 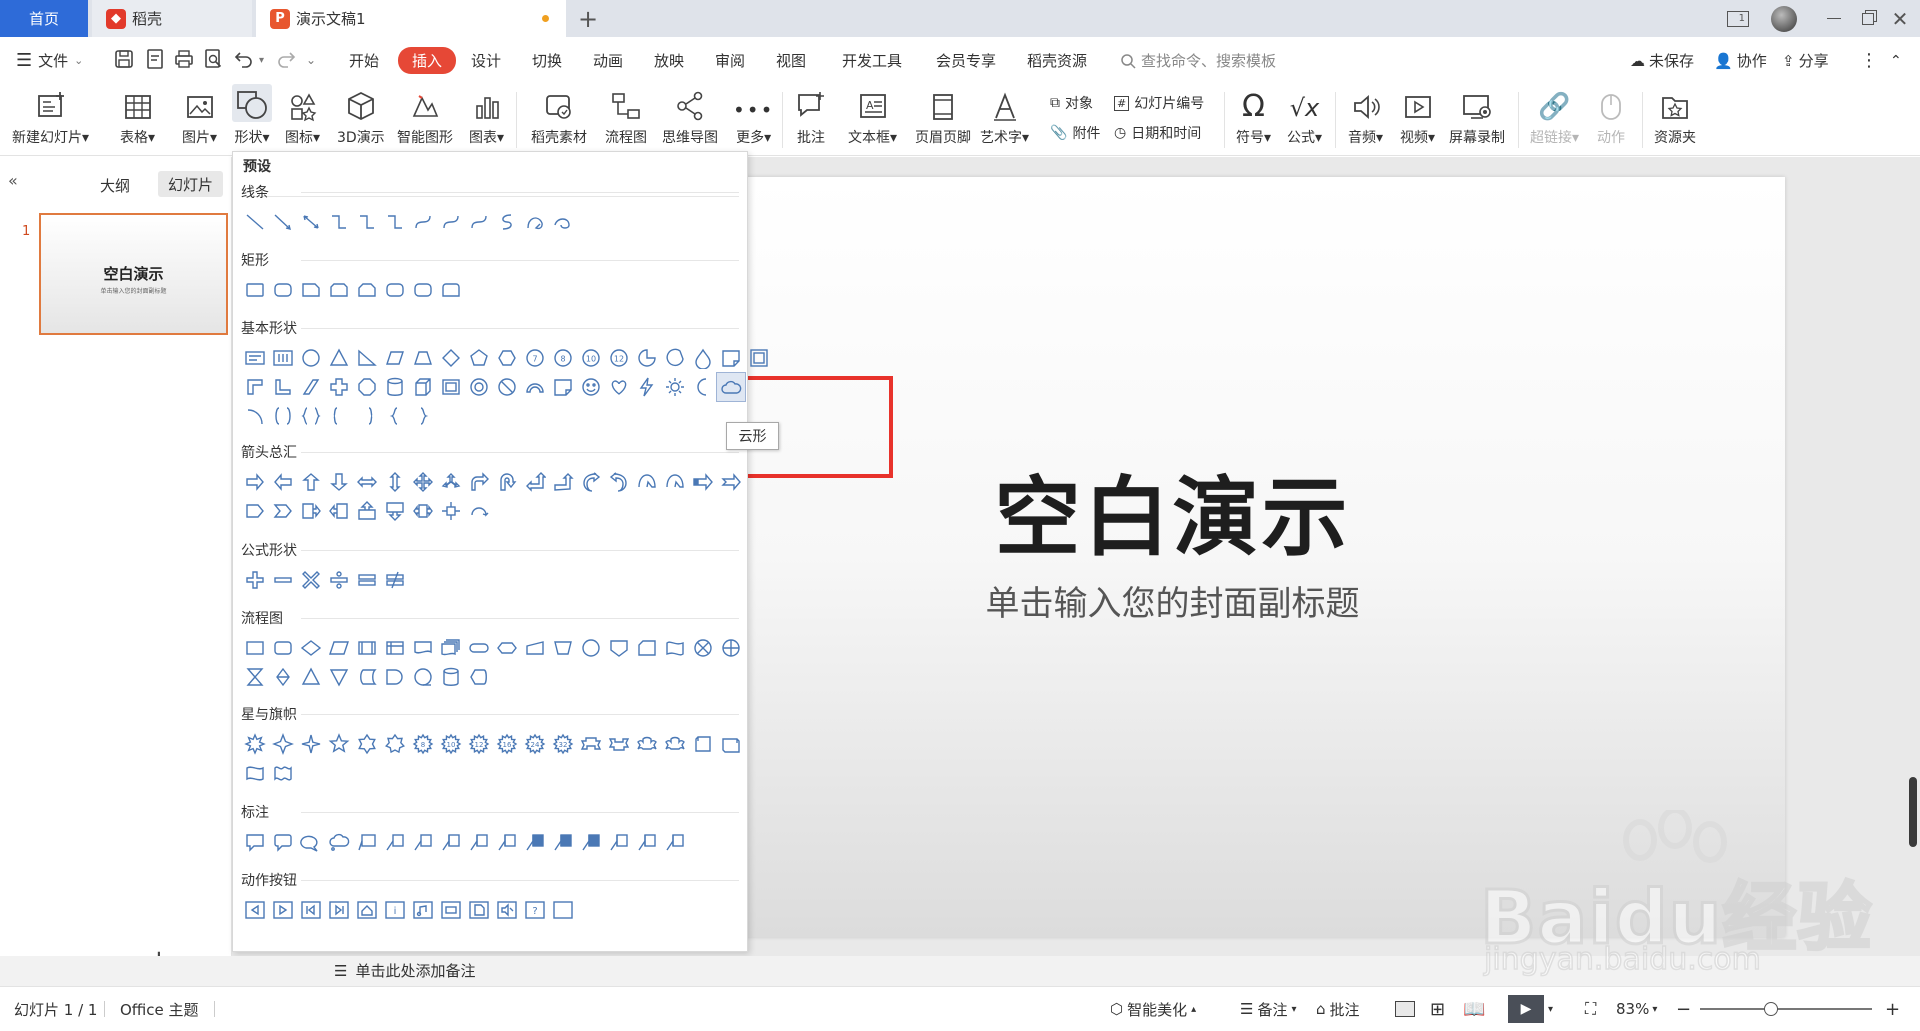 I want to click on tab-developer: 开发工具, so click(x=872, y=60).